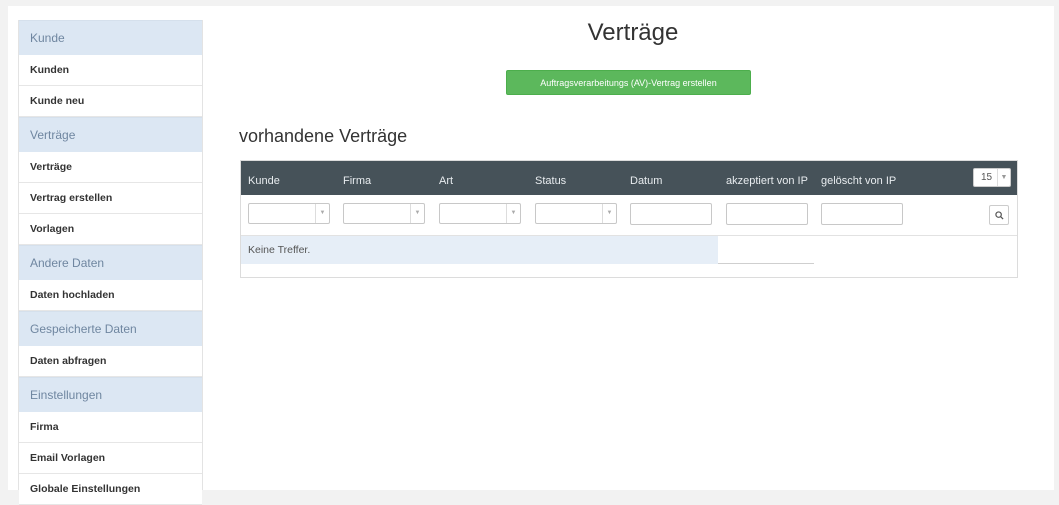 This screenshot has width=1059, height=505. What do you see at coordinates (767, 178) in the screenshot?
I see `column-header-akzeptiert-ip: akzeptiert von IP` at bounding box center [767, 178].